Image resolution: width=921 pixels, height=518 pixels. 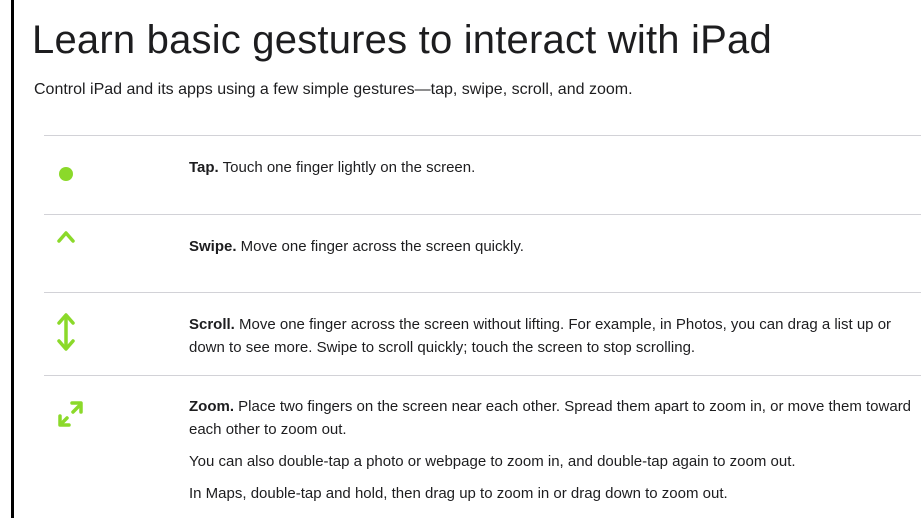 What do you see at coordinates (204, 167) in the screenshot?
I see `gesture-term: Tap.` at bounding box center [204, 167].